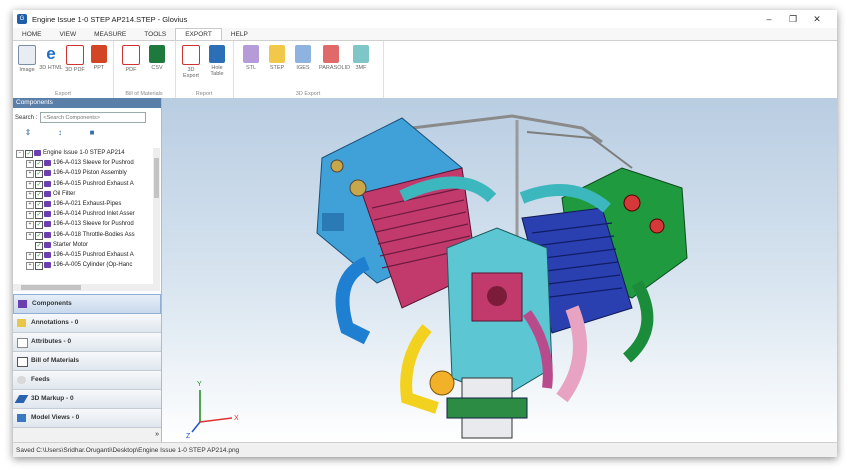  What do you see at coordinates (817, 19) in the screenshot?
I see `close-button: ✕` at bounding box center [817, 19].